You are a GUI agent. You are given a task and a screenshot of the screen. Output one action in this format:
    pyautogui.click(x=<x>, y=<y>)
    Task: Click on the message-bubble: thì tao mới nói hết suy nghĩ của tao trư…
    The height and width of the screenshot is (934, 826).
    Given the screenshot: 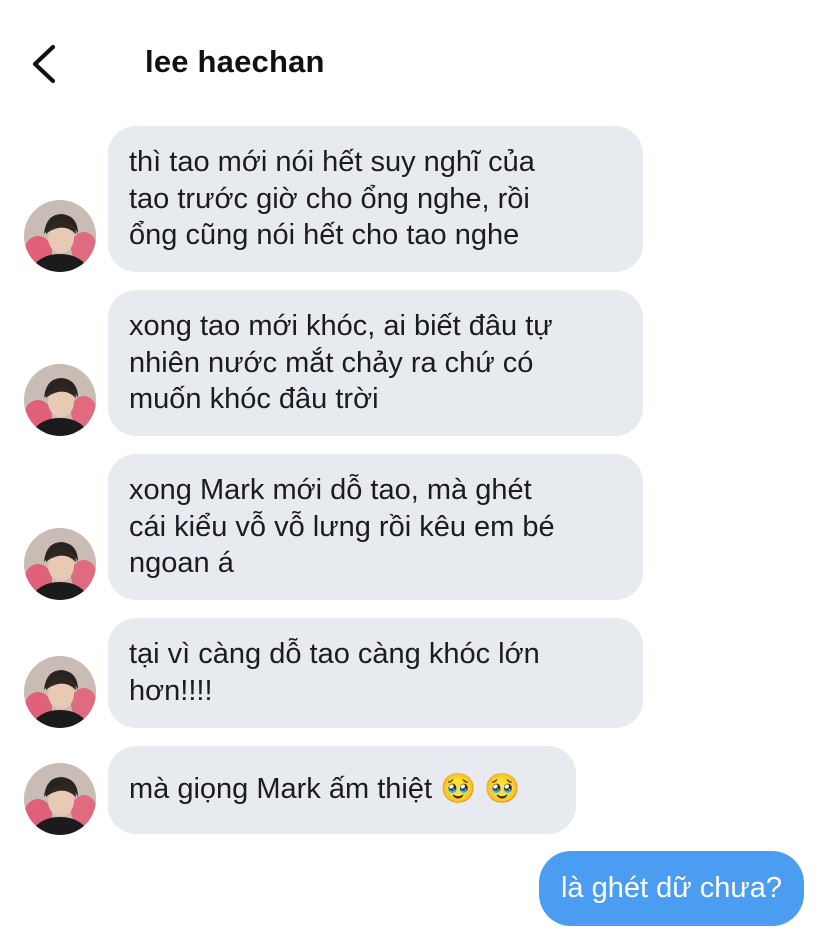 What is the action you would take?
    pyautogui.click(x=375, y=199)
    